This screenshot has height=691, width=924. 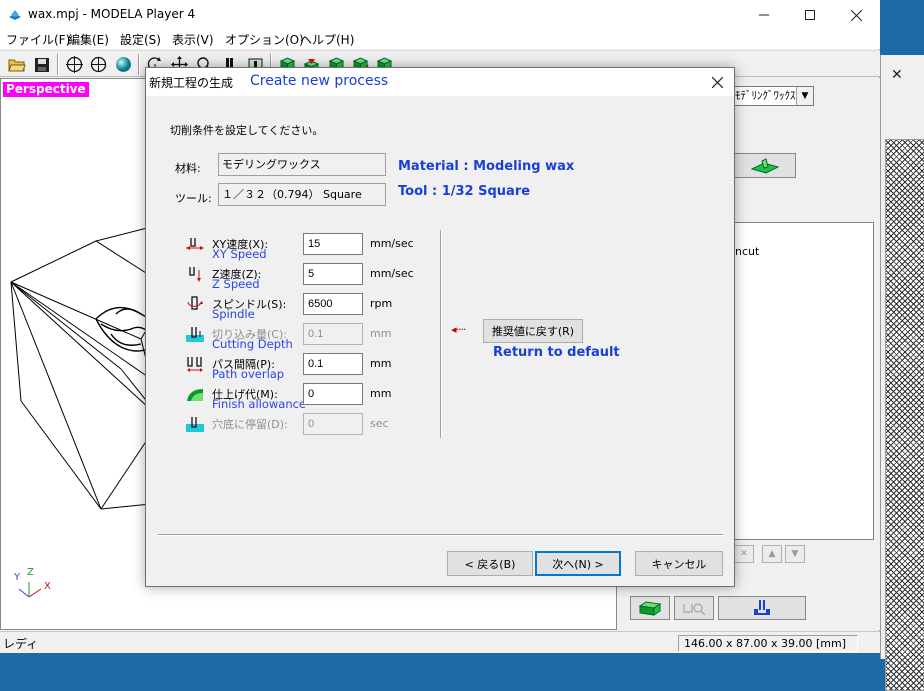 What do you see at coordinates (694, 608) in the screenshot?
I see `preview-button` at bounding box center [694, 608].